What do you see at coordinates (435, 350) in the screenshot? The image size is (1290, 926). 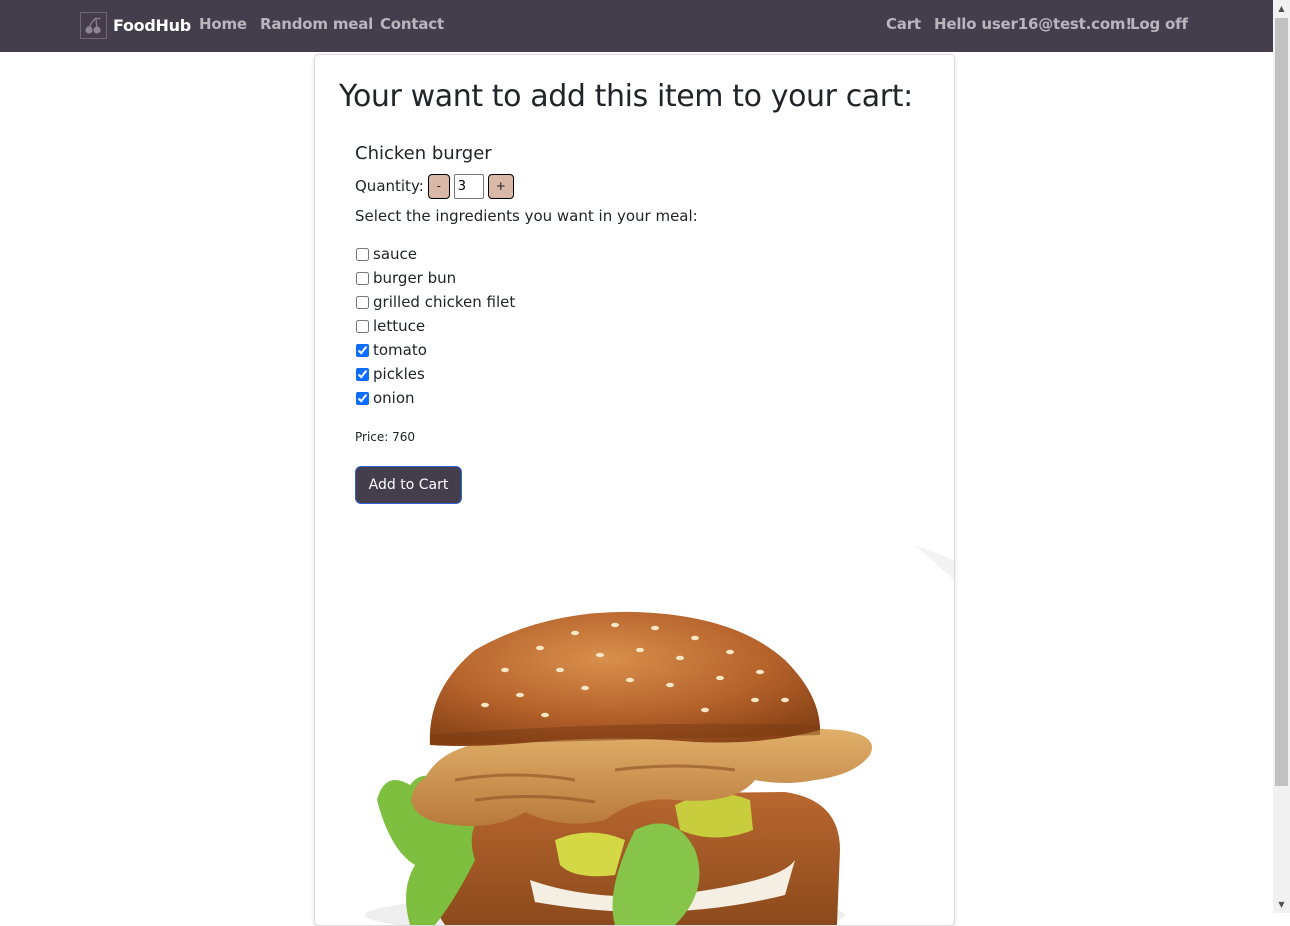 I see `ingredient-item: tomato` at bounding box center [435, 350].